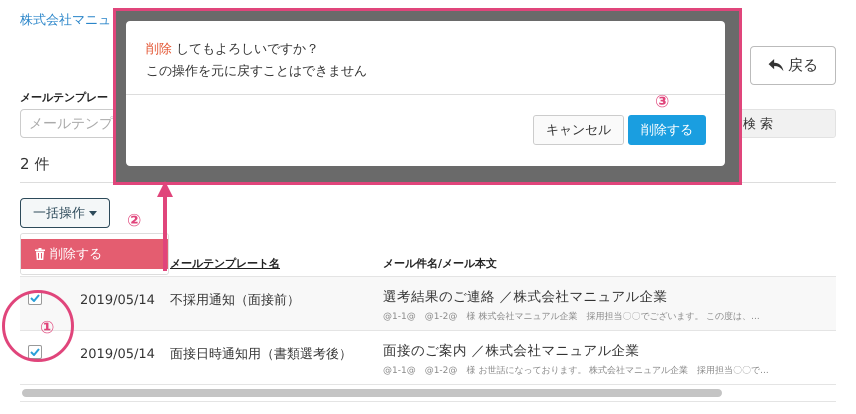  Describe the element at coordinates (511, 351) in the screenshot. I see `mail-subject: 面接のご案内 ／株式会社マニュアル企業` at that location.